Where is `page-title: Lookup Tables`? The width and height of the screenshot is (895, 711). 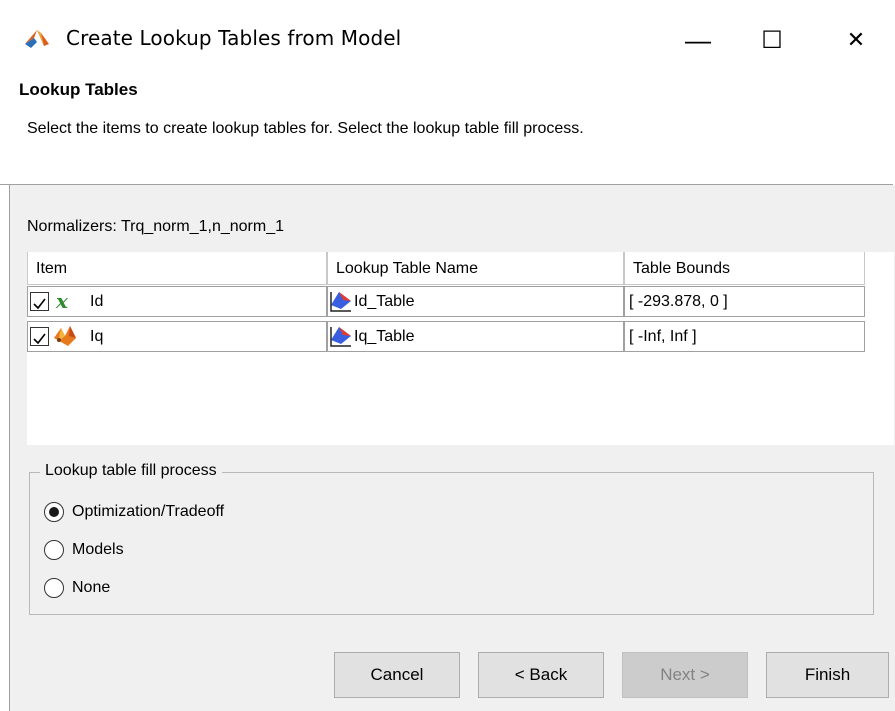 page-title: Lookup Tables is located at coordinates (78, 89).